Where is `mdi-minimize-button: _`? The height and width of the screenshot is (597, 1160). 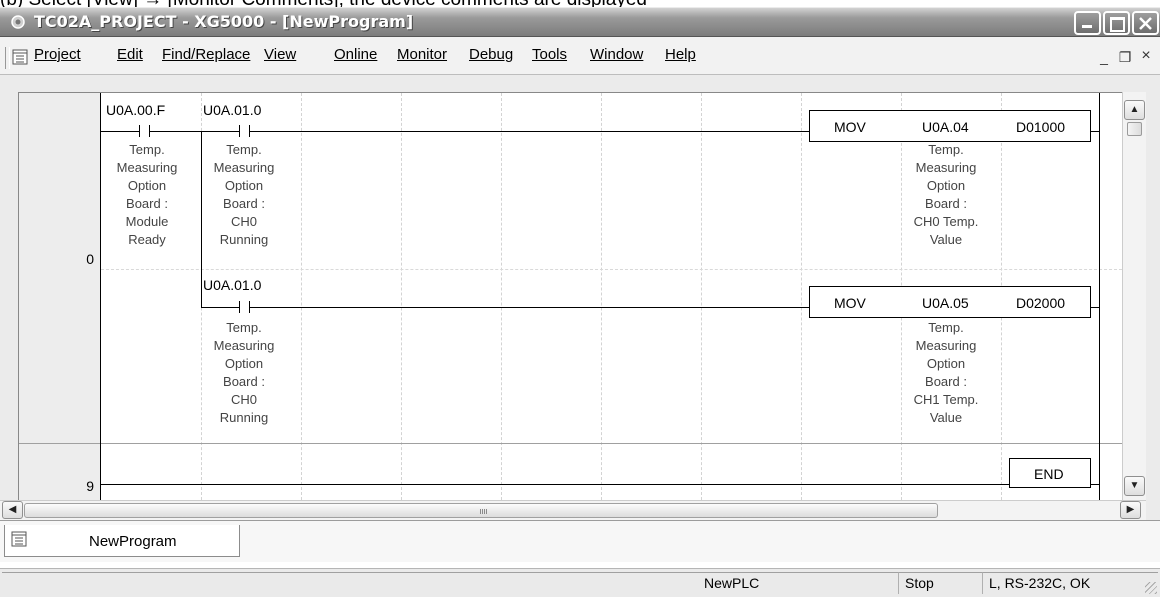
mdi-minimize-button: _ is located at coordinates (1104, 57).